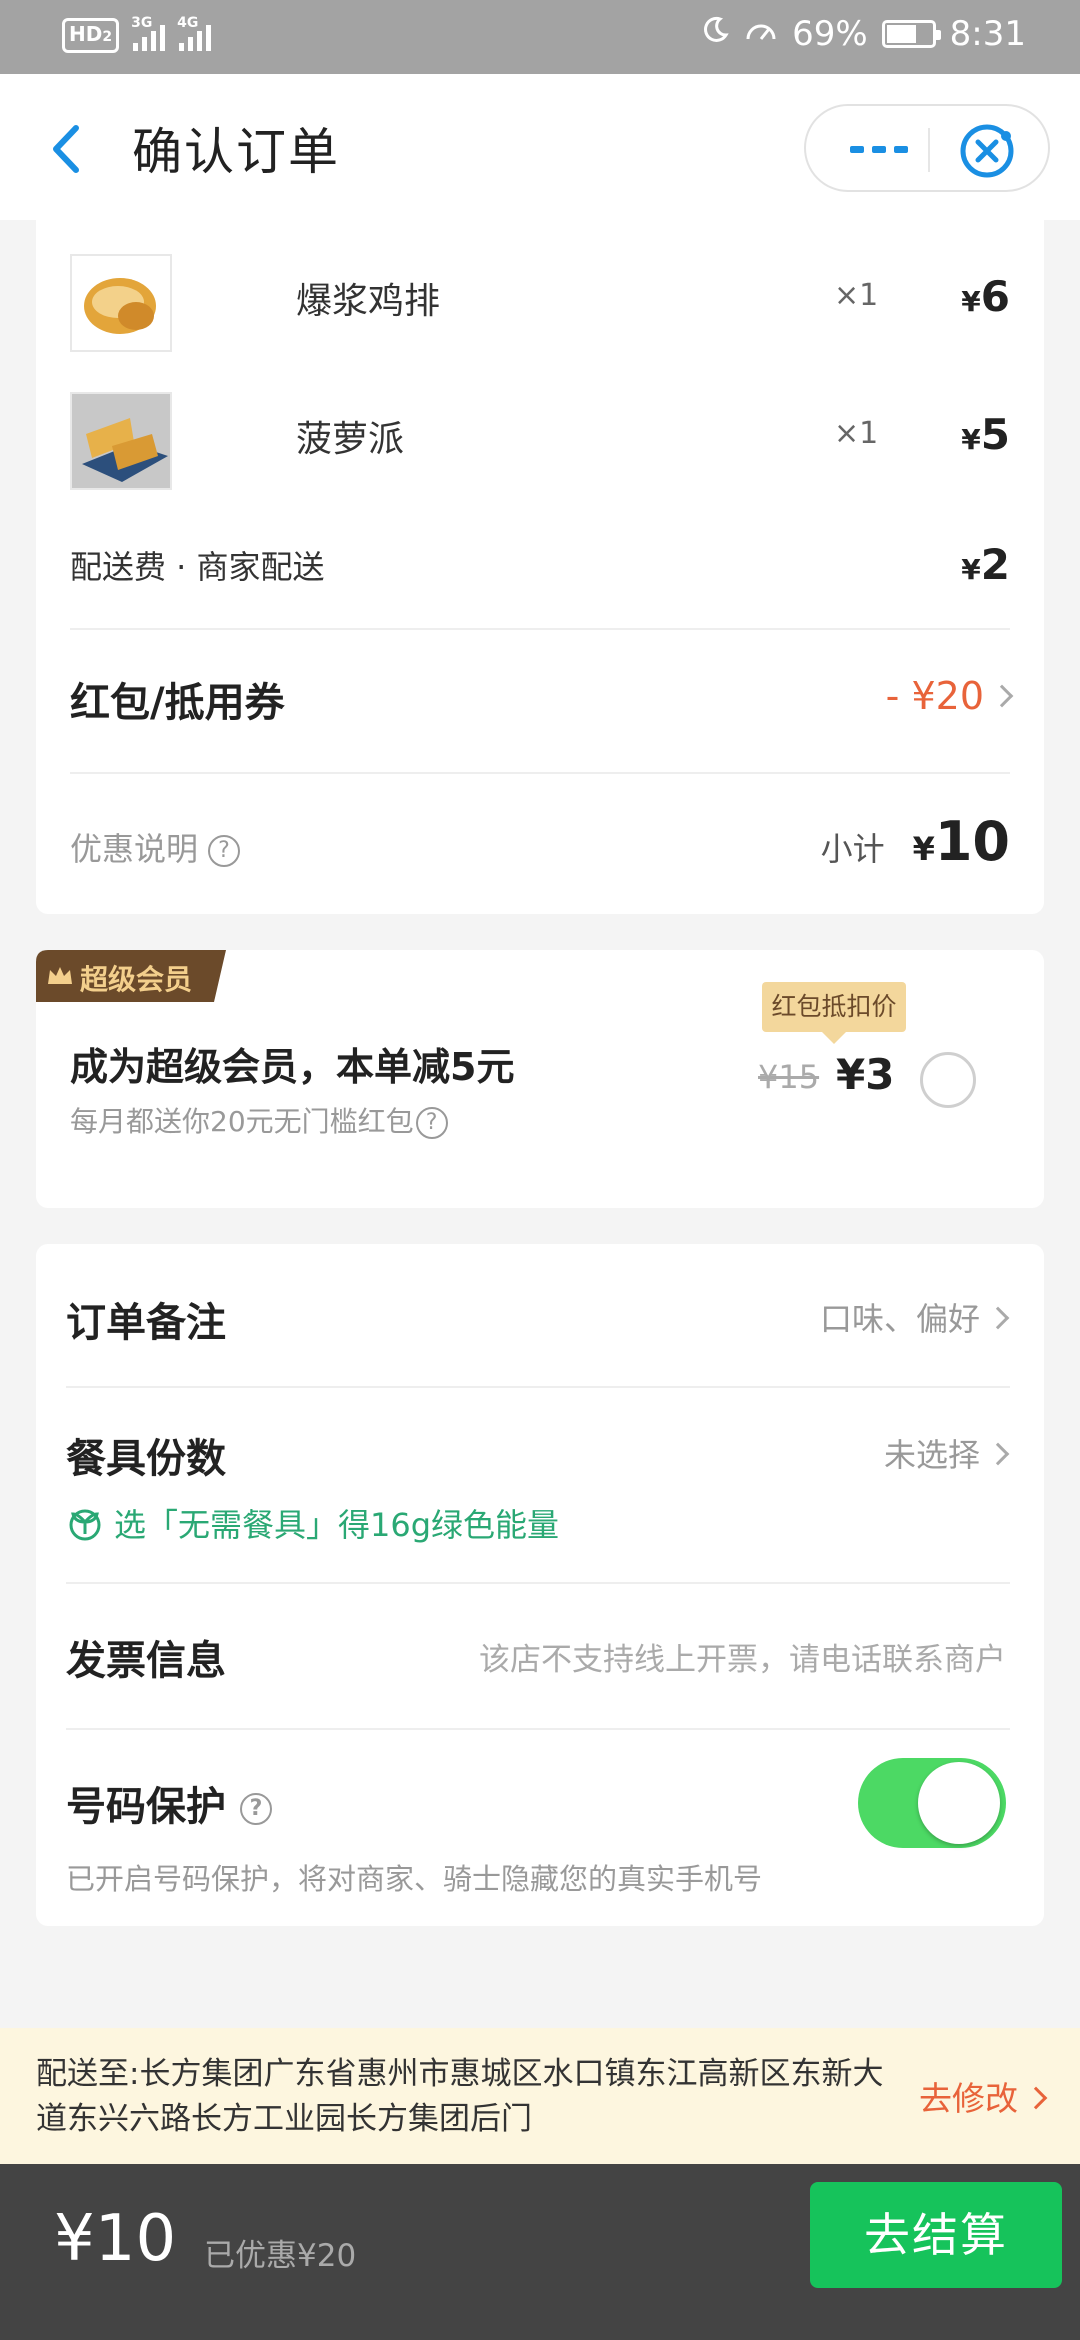  I want to click on member-headline: 成为超级会员，本单减5元, so click(292, 1067).